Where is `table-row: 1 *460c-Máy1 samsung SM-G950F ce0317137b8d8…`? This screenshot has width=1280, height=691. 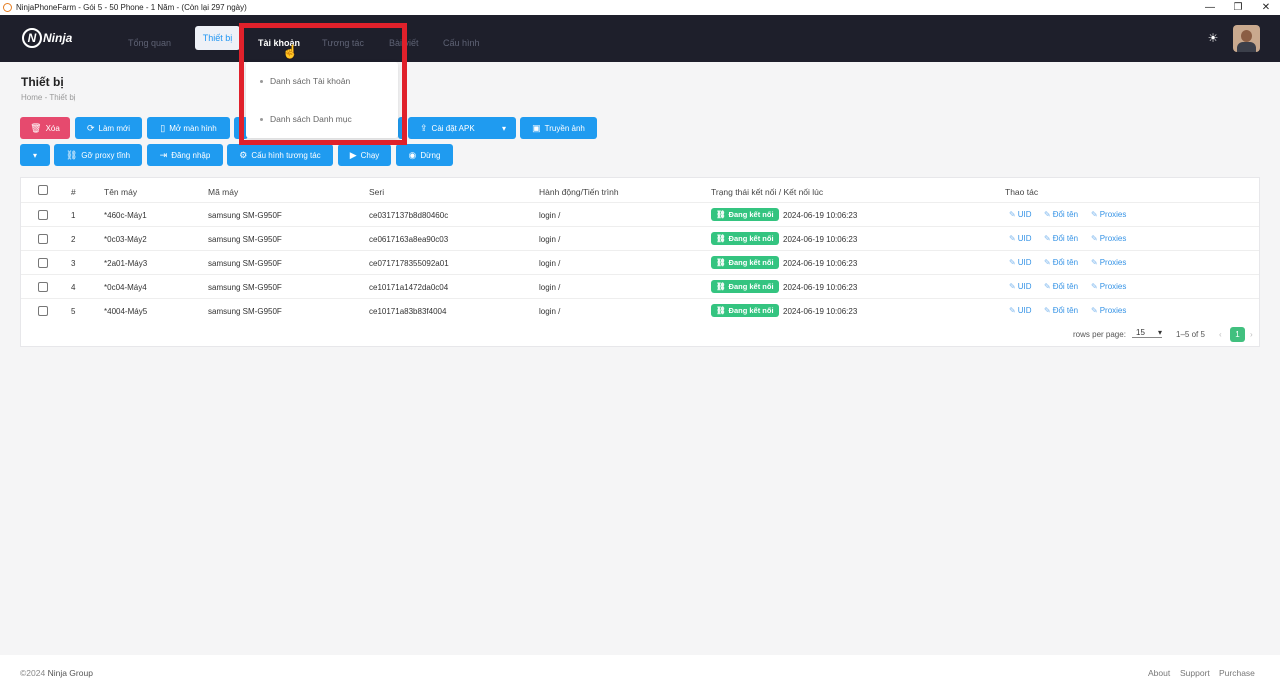
table-row: 1 *460c-Máy1 samsung SM-G950F ce0317137b8d8… is located at coordinates (640, 214).